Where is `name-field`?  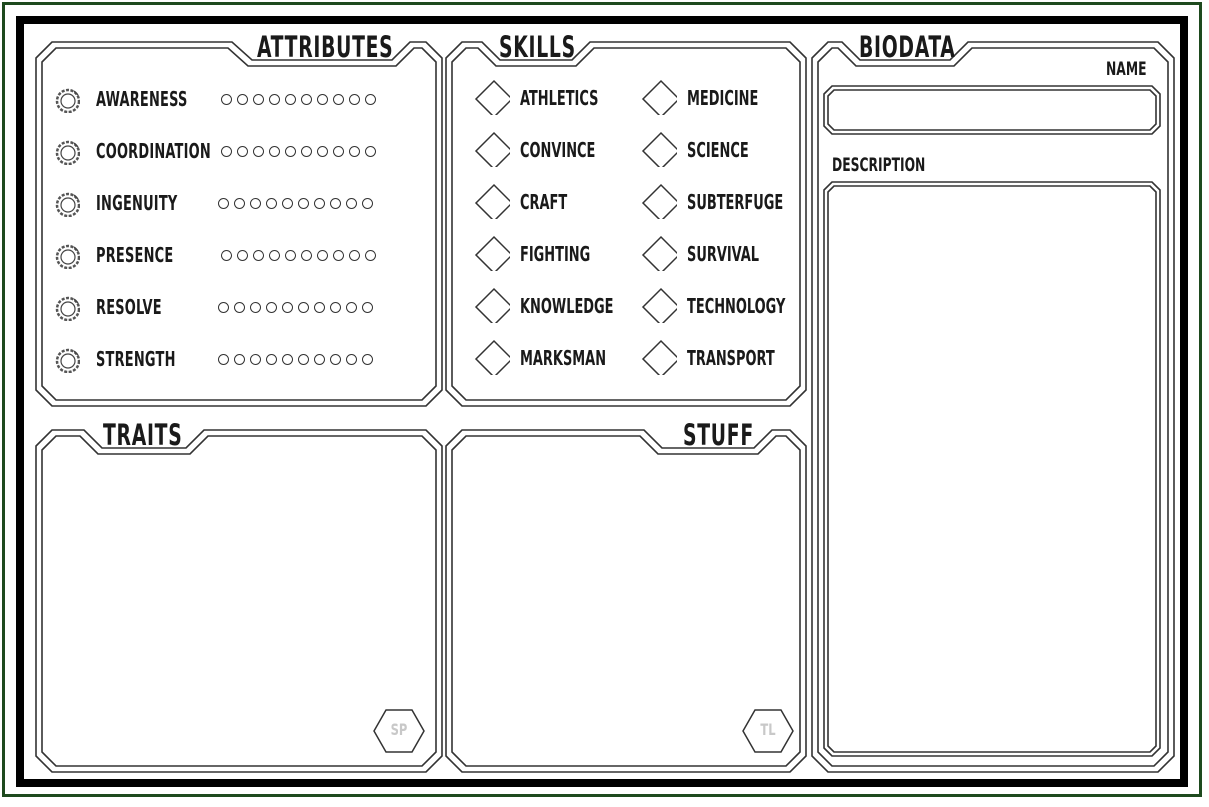 name-field is located at coordinates (992, 110).